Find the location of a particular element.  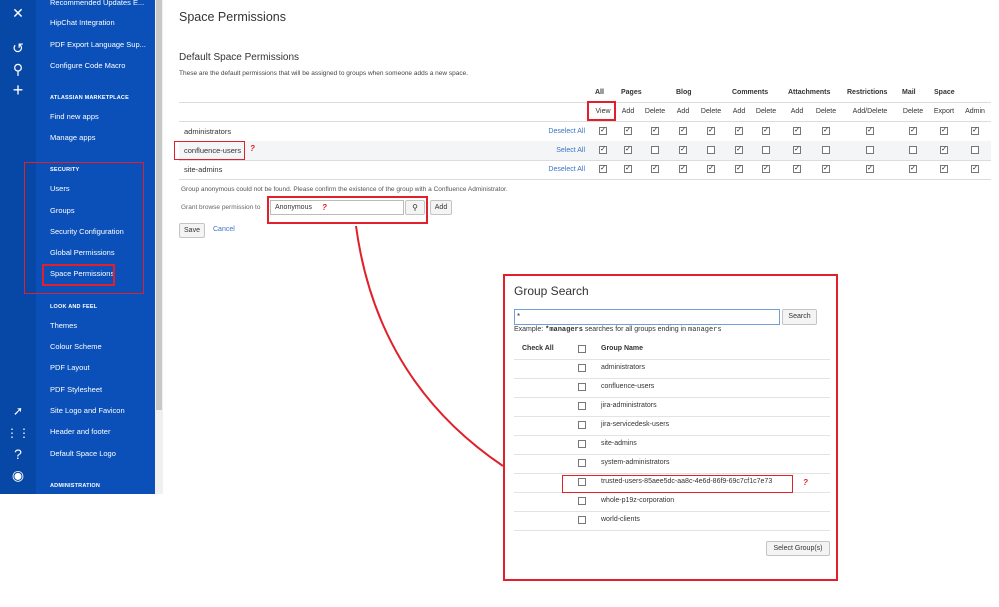

dialog-search-button: Search is located at coordinates (799, 317).